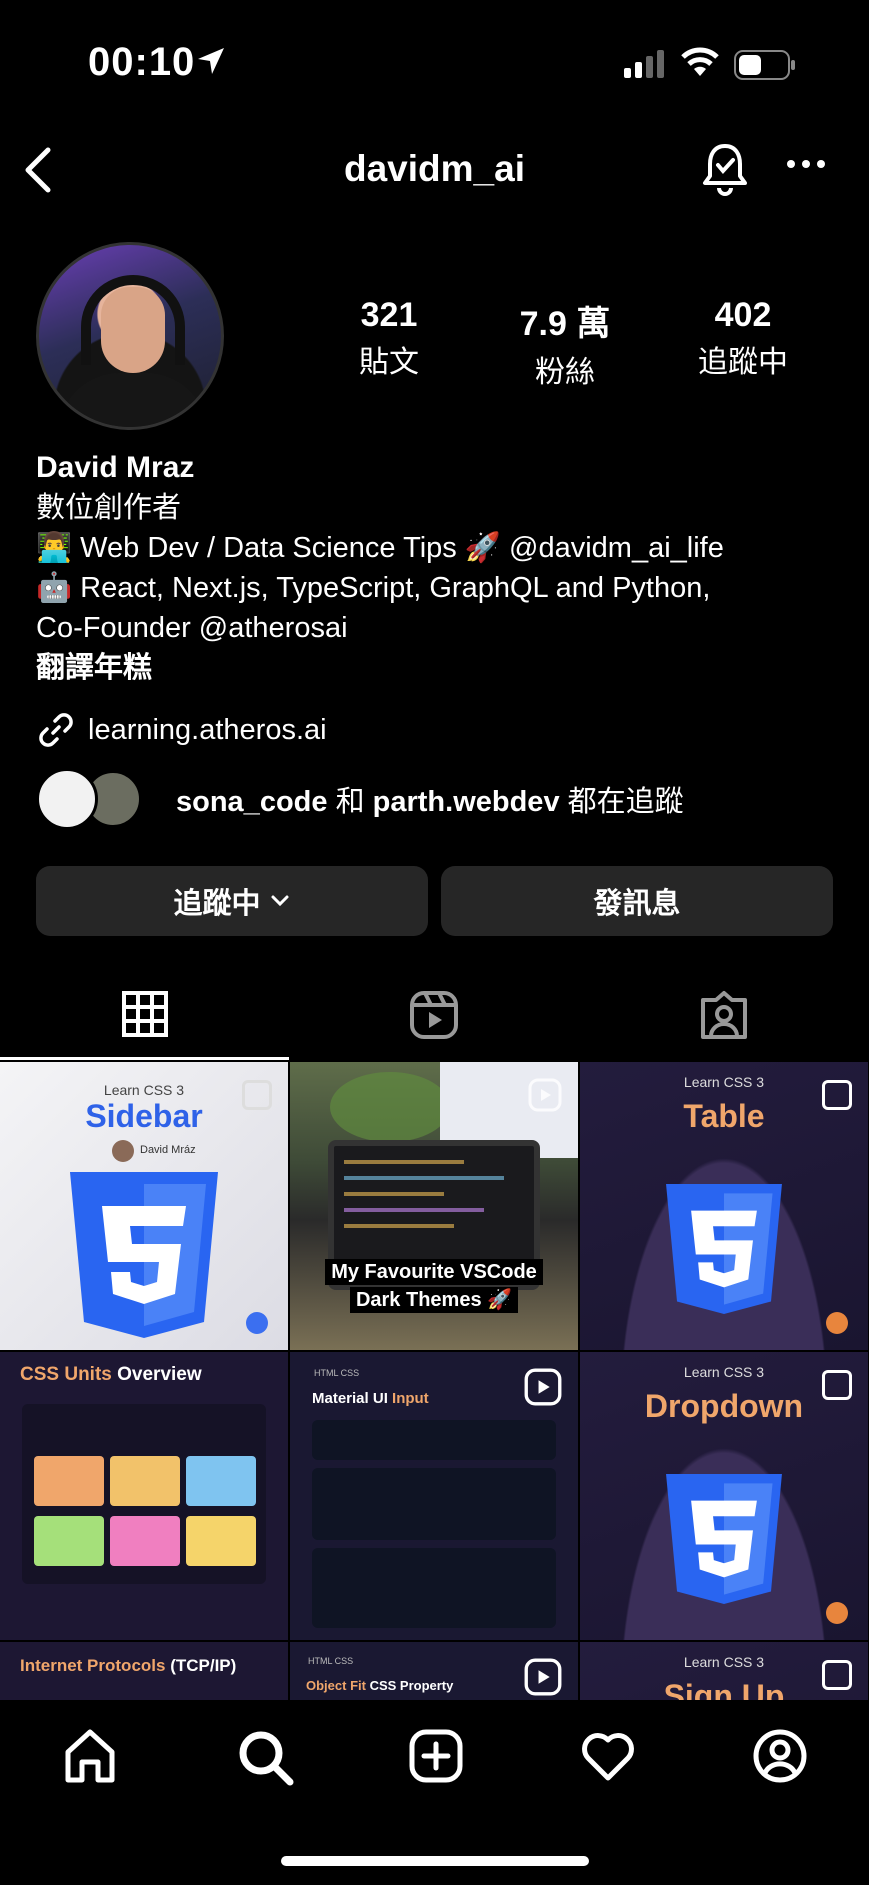 The image size is (869, 1885). Describe the element at coordinates (434, 1286) in the screenshot. I see `post-2-caption: My Favourite VSCode Dark Themes 🚀` at that location.